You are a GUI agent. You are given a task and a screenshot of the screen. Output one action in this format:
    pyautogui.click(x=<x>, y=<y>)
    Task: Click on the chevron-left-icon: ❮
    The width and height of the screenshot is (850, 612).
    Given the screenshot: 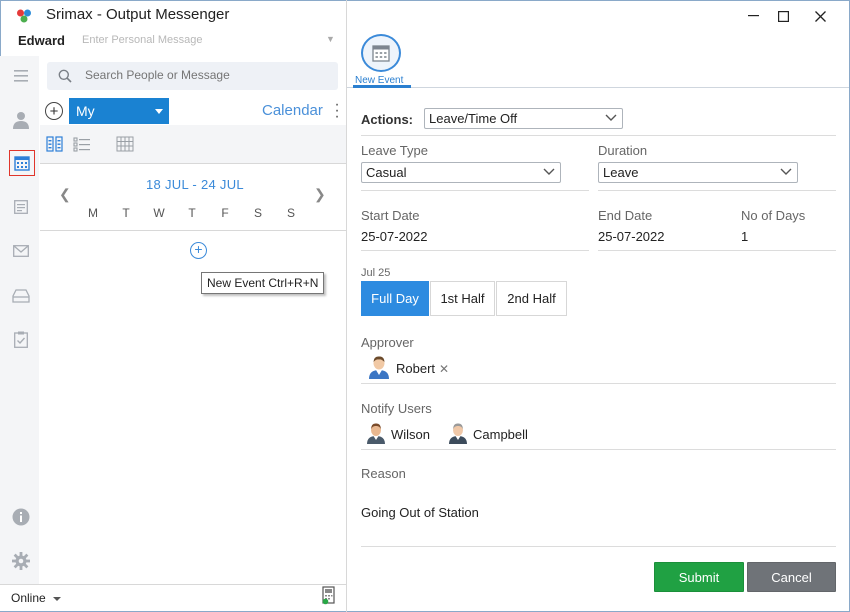 What is the action you would take?
    pyautogui.click(x=65, y=194)
    